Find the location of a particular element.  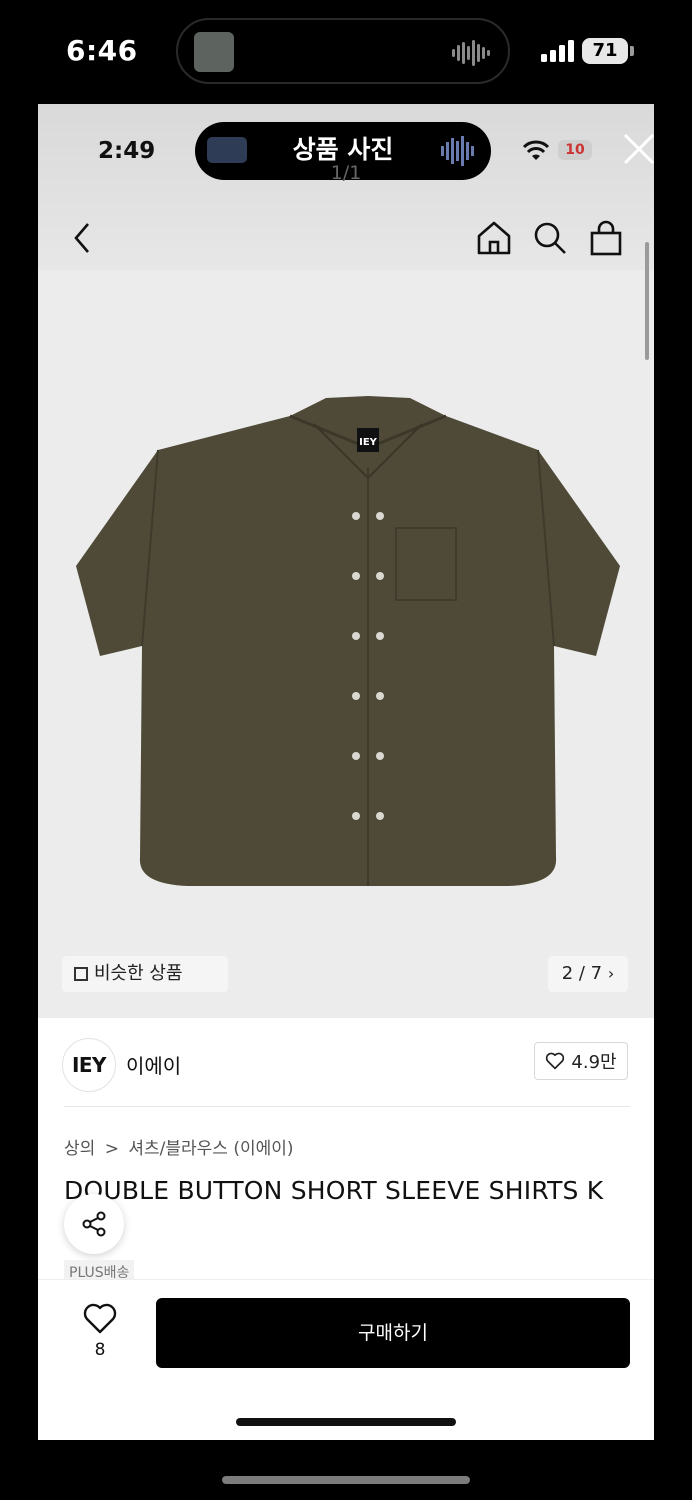

close-icon is located at coordinates (638, 149).